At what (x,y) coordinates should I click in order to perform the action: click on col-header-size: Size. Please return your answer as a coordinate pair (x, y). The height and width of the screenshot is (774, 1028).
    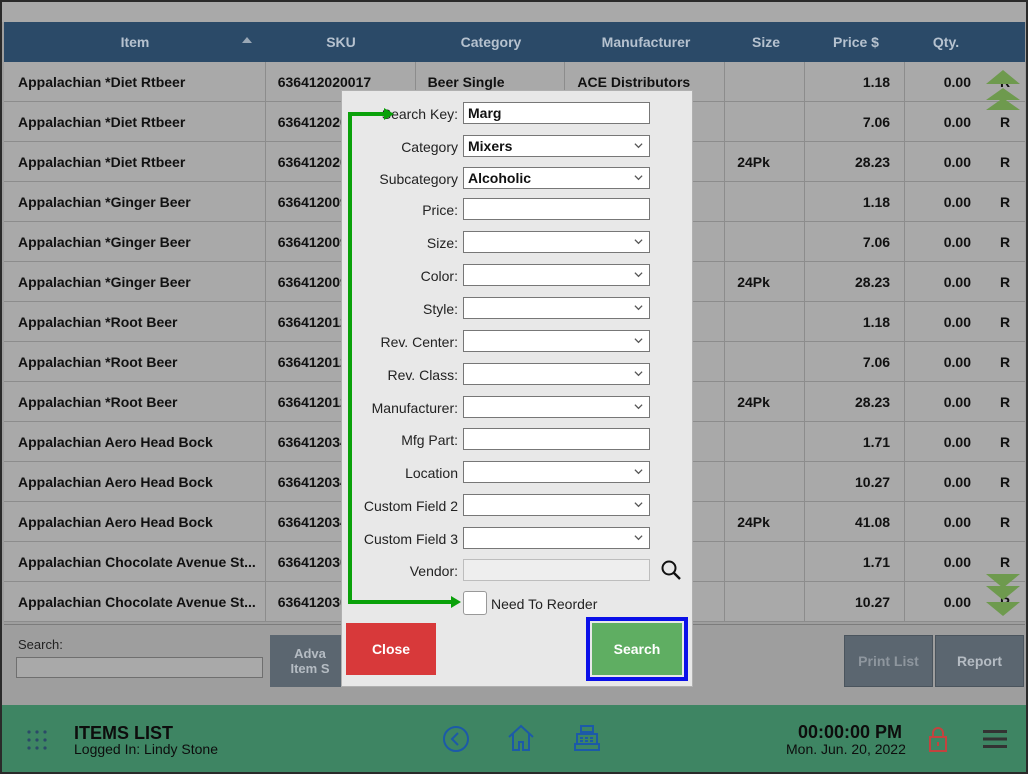
    Looking at the image, I should click on (766, 42).